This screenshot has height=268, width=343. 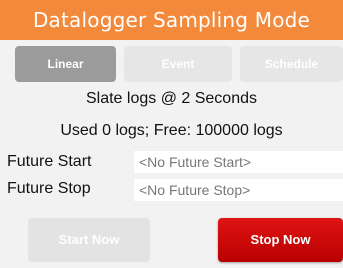 What do you see at coordinates (49, 188) in the screenshot?
I see `future-stop-label: Future Stop` at bounding box center [49, 188].